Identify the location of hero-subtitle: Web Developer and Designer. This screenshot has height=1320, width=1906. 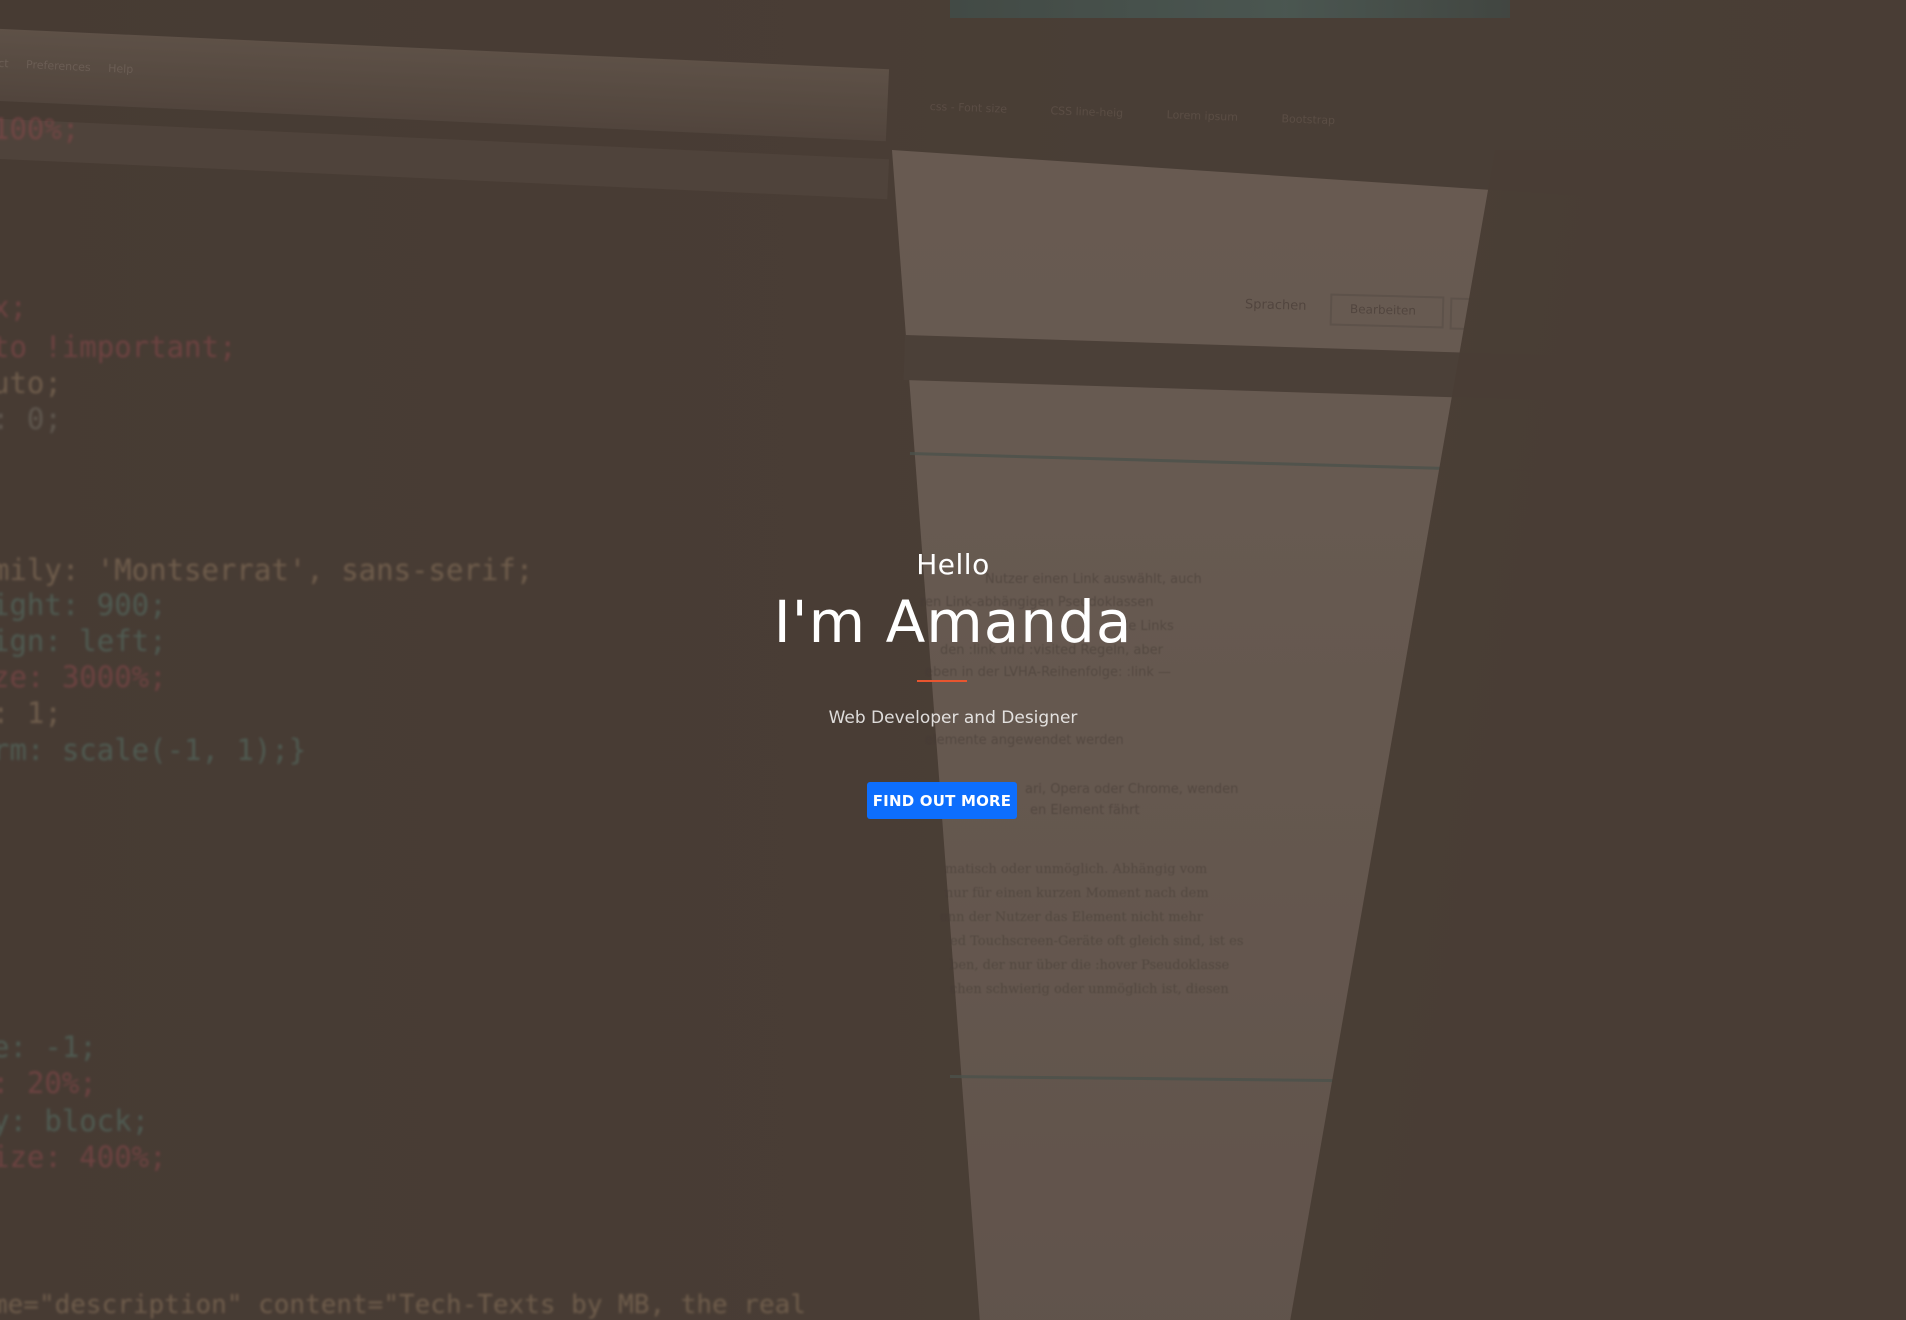
(953, 718).